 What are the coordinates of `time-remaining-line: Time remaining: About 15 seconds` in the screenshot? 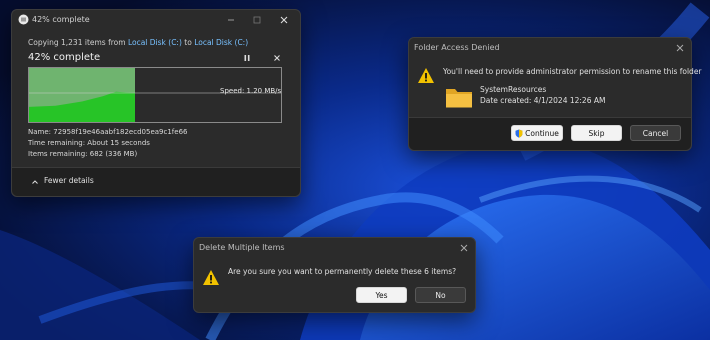 It's located at (89, 143).